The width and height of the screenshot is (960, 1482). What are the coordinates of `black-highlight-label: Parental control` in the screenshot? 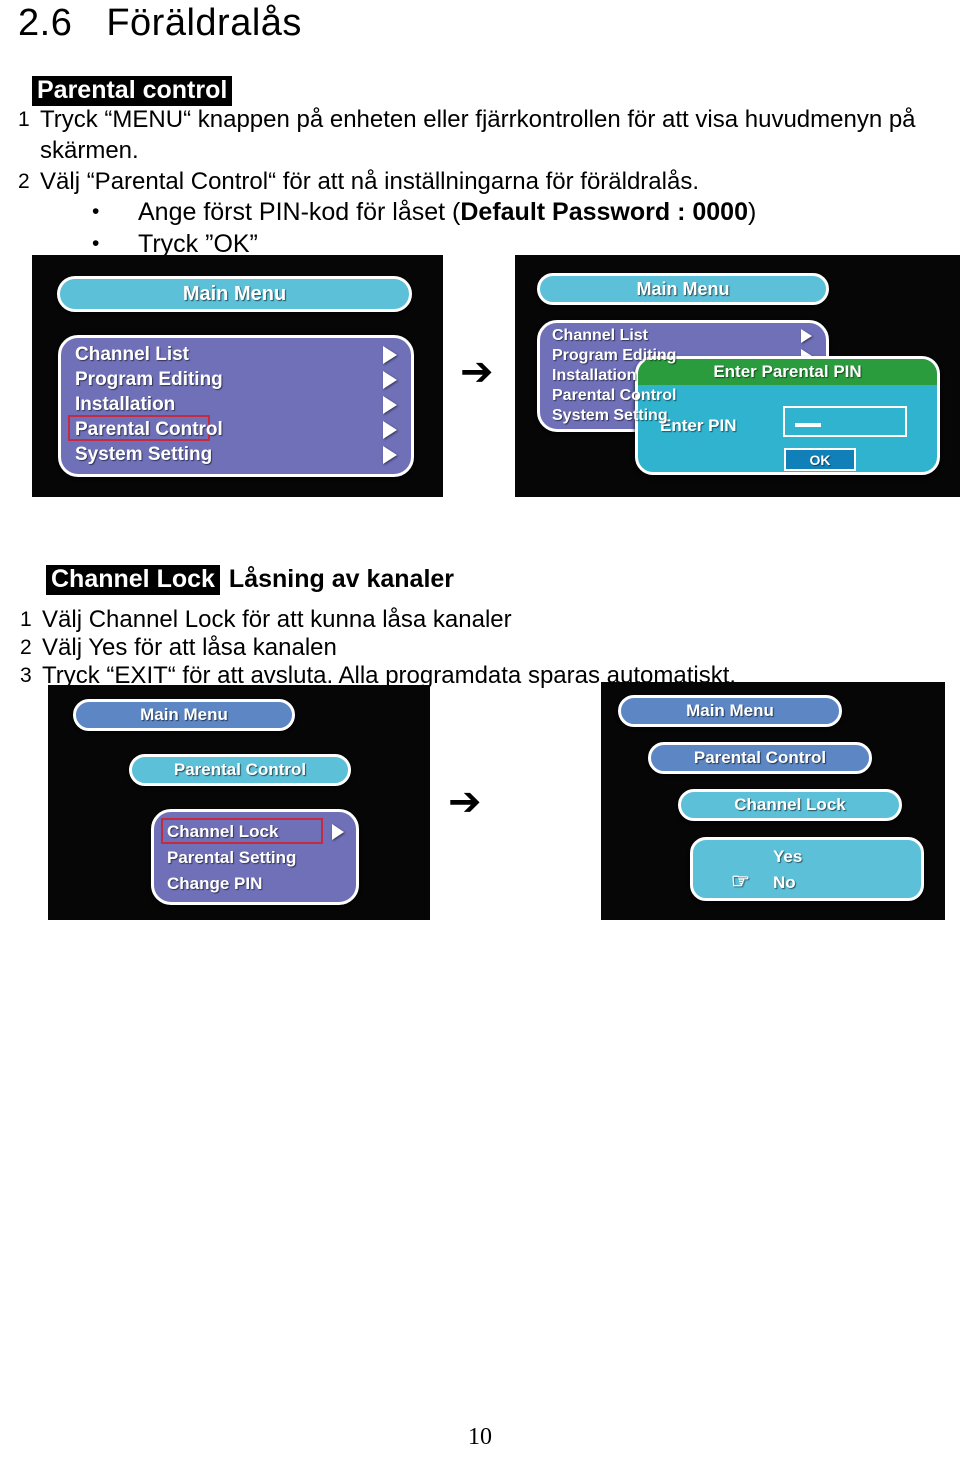 It's located at (132, 91).